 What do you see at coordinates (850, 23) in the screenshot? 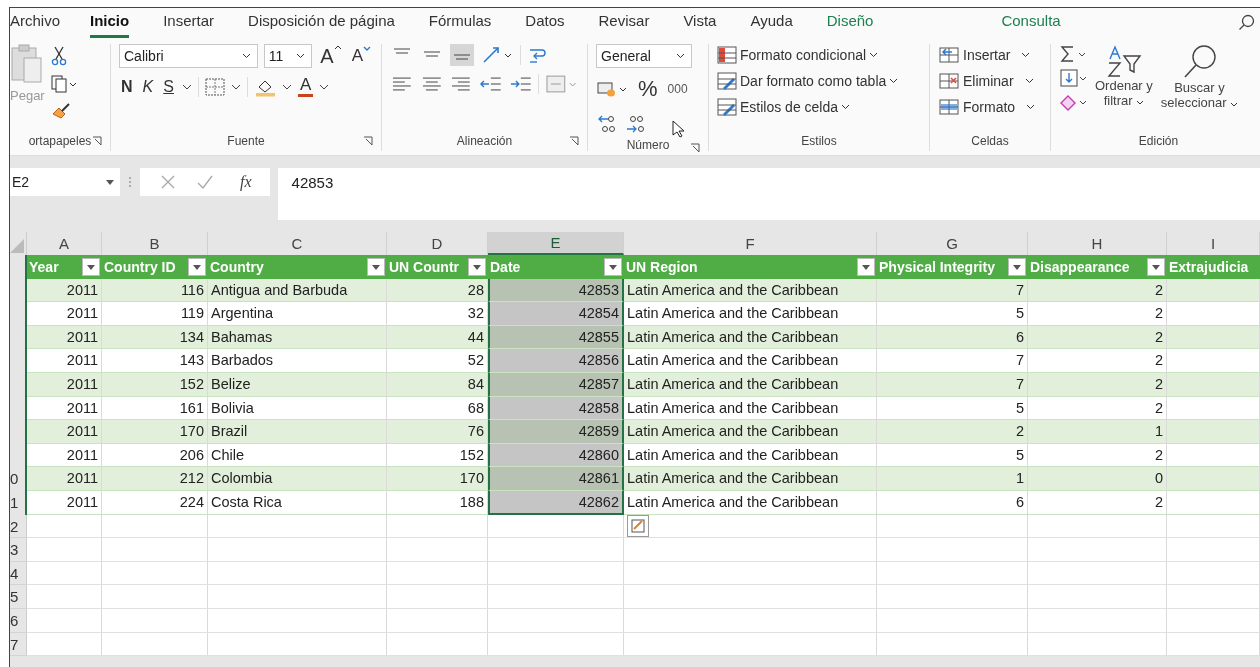
I see `ribbon-tab: Diseño` at bounding box center [850, 23].